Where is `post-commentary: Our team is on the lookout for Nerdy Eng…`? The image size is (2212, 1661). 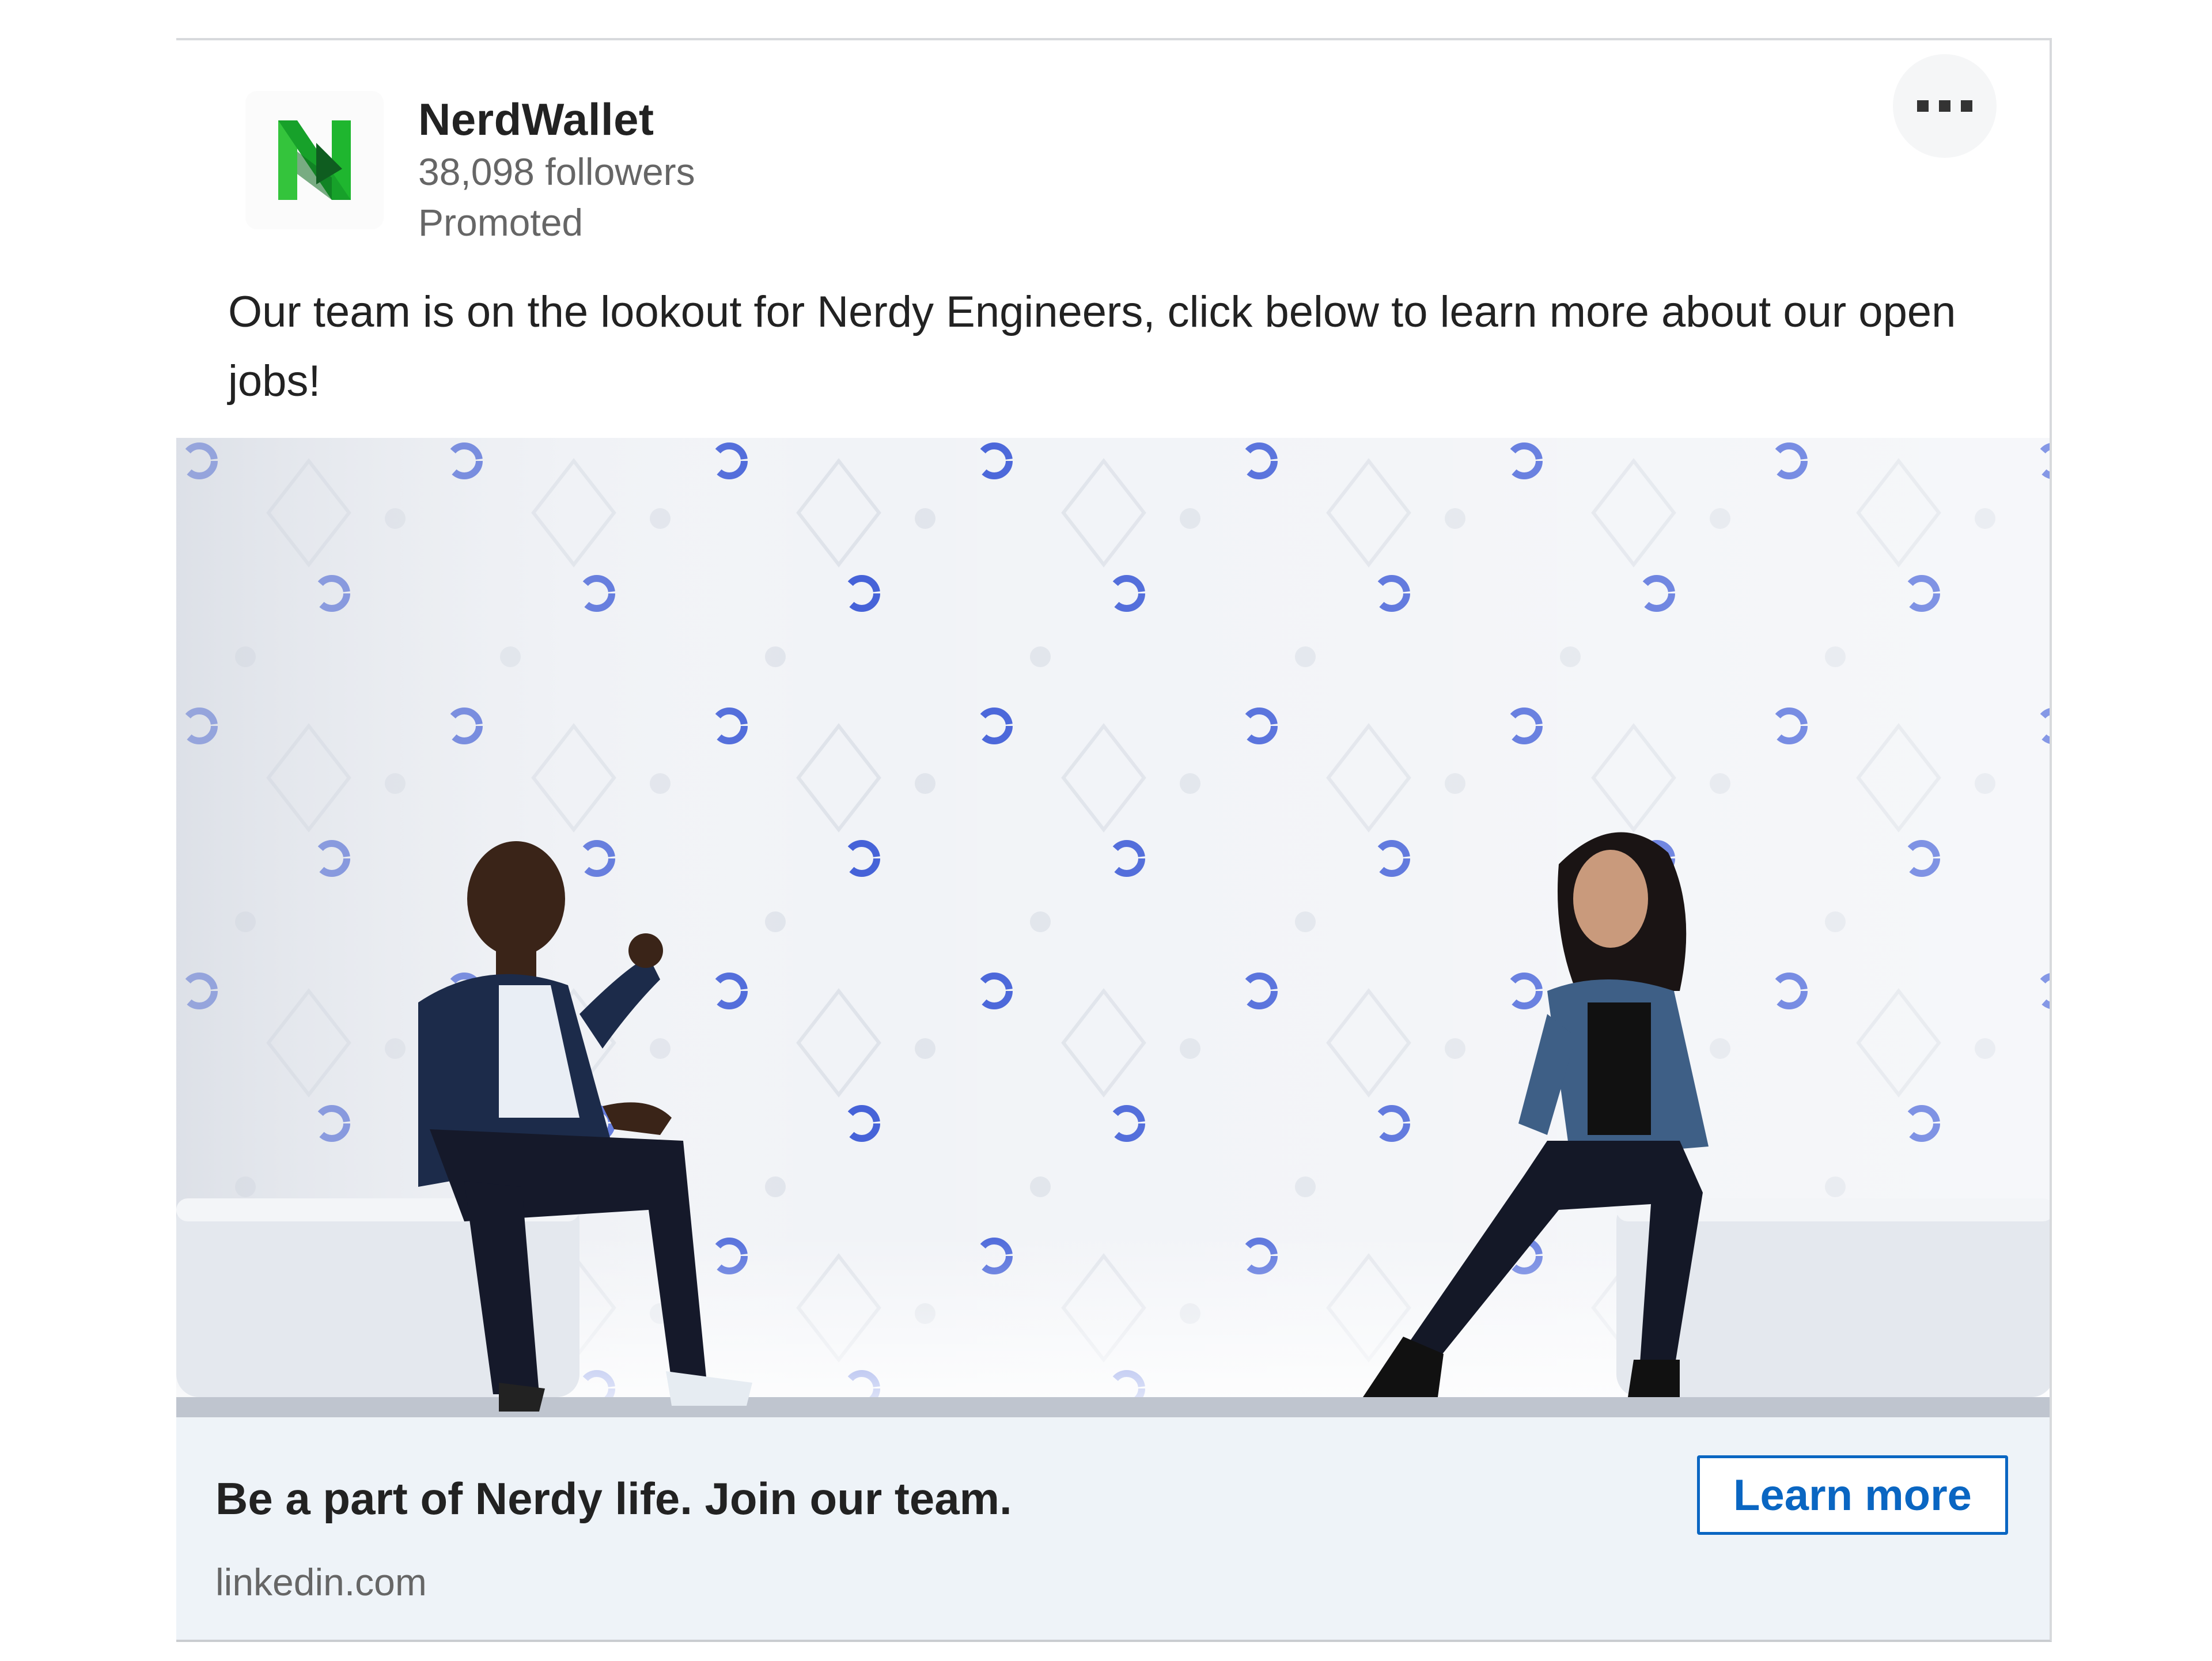
post-commentary: Our team is on the lookout for Nerdy Eng… is located at coordinates (1092, 346).